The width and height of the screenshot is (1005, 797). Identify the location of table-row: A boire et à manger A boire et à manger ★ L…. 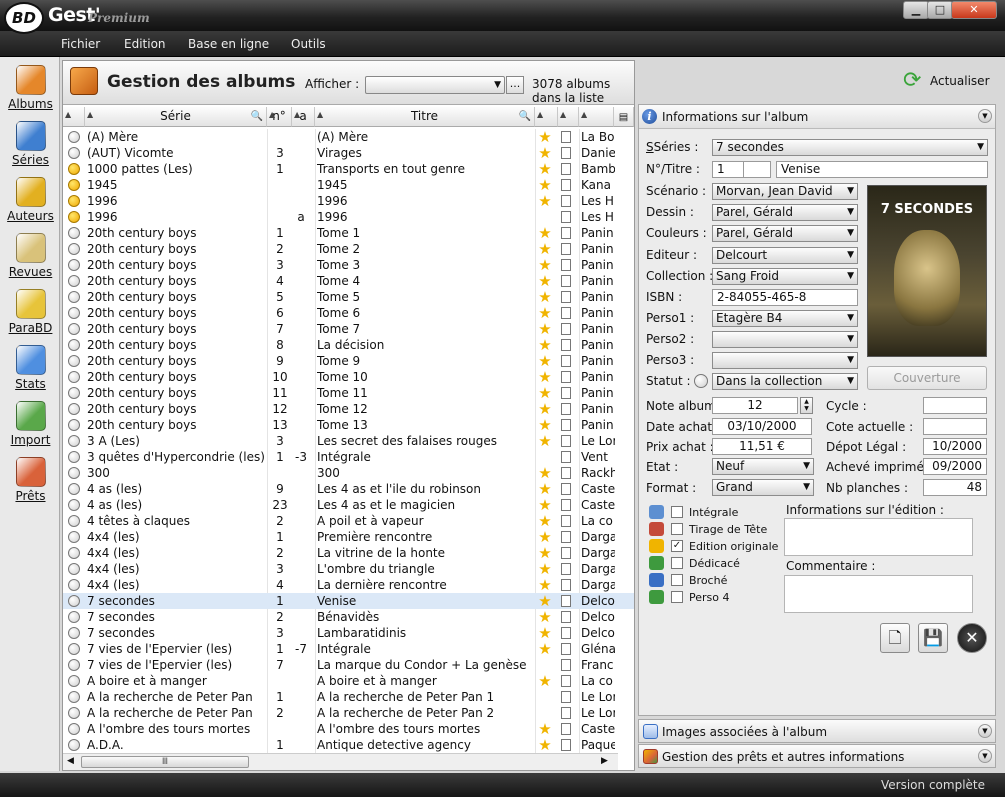
(348, 681).